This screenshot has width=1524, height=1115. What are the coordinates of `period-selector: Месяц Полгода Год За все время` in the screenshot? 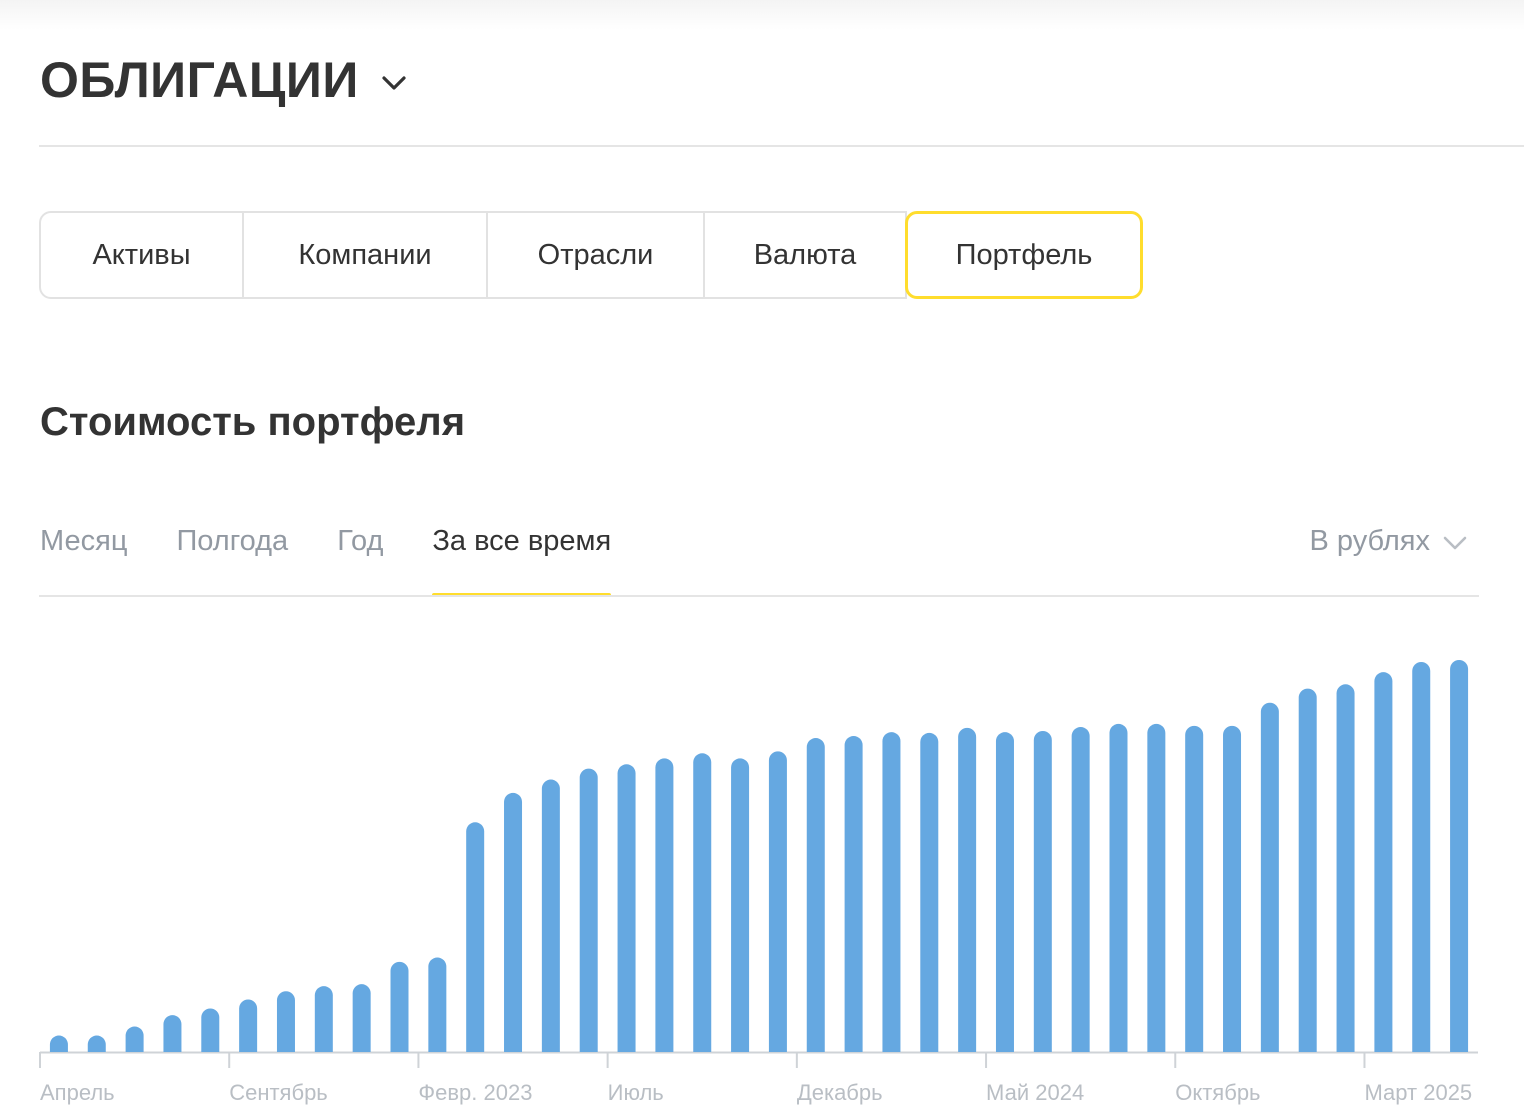 It's located at (350, 558).